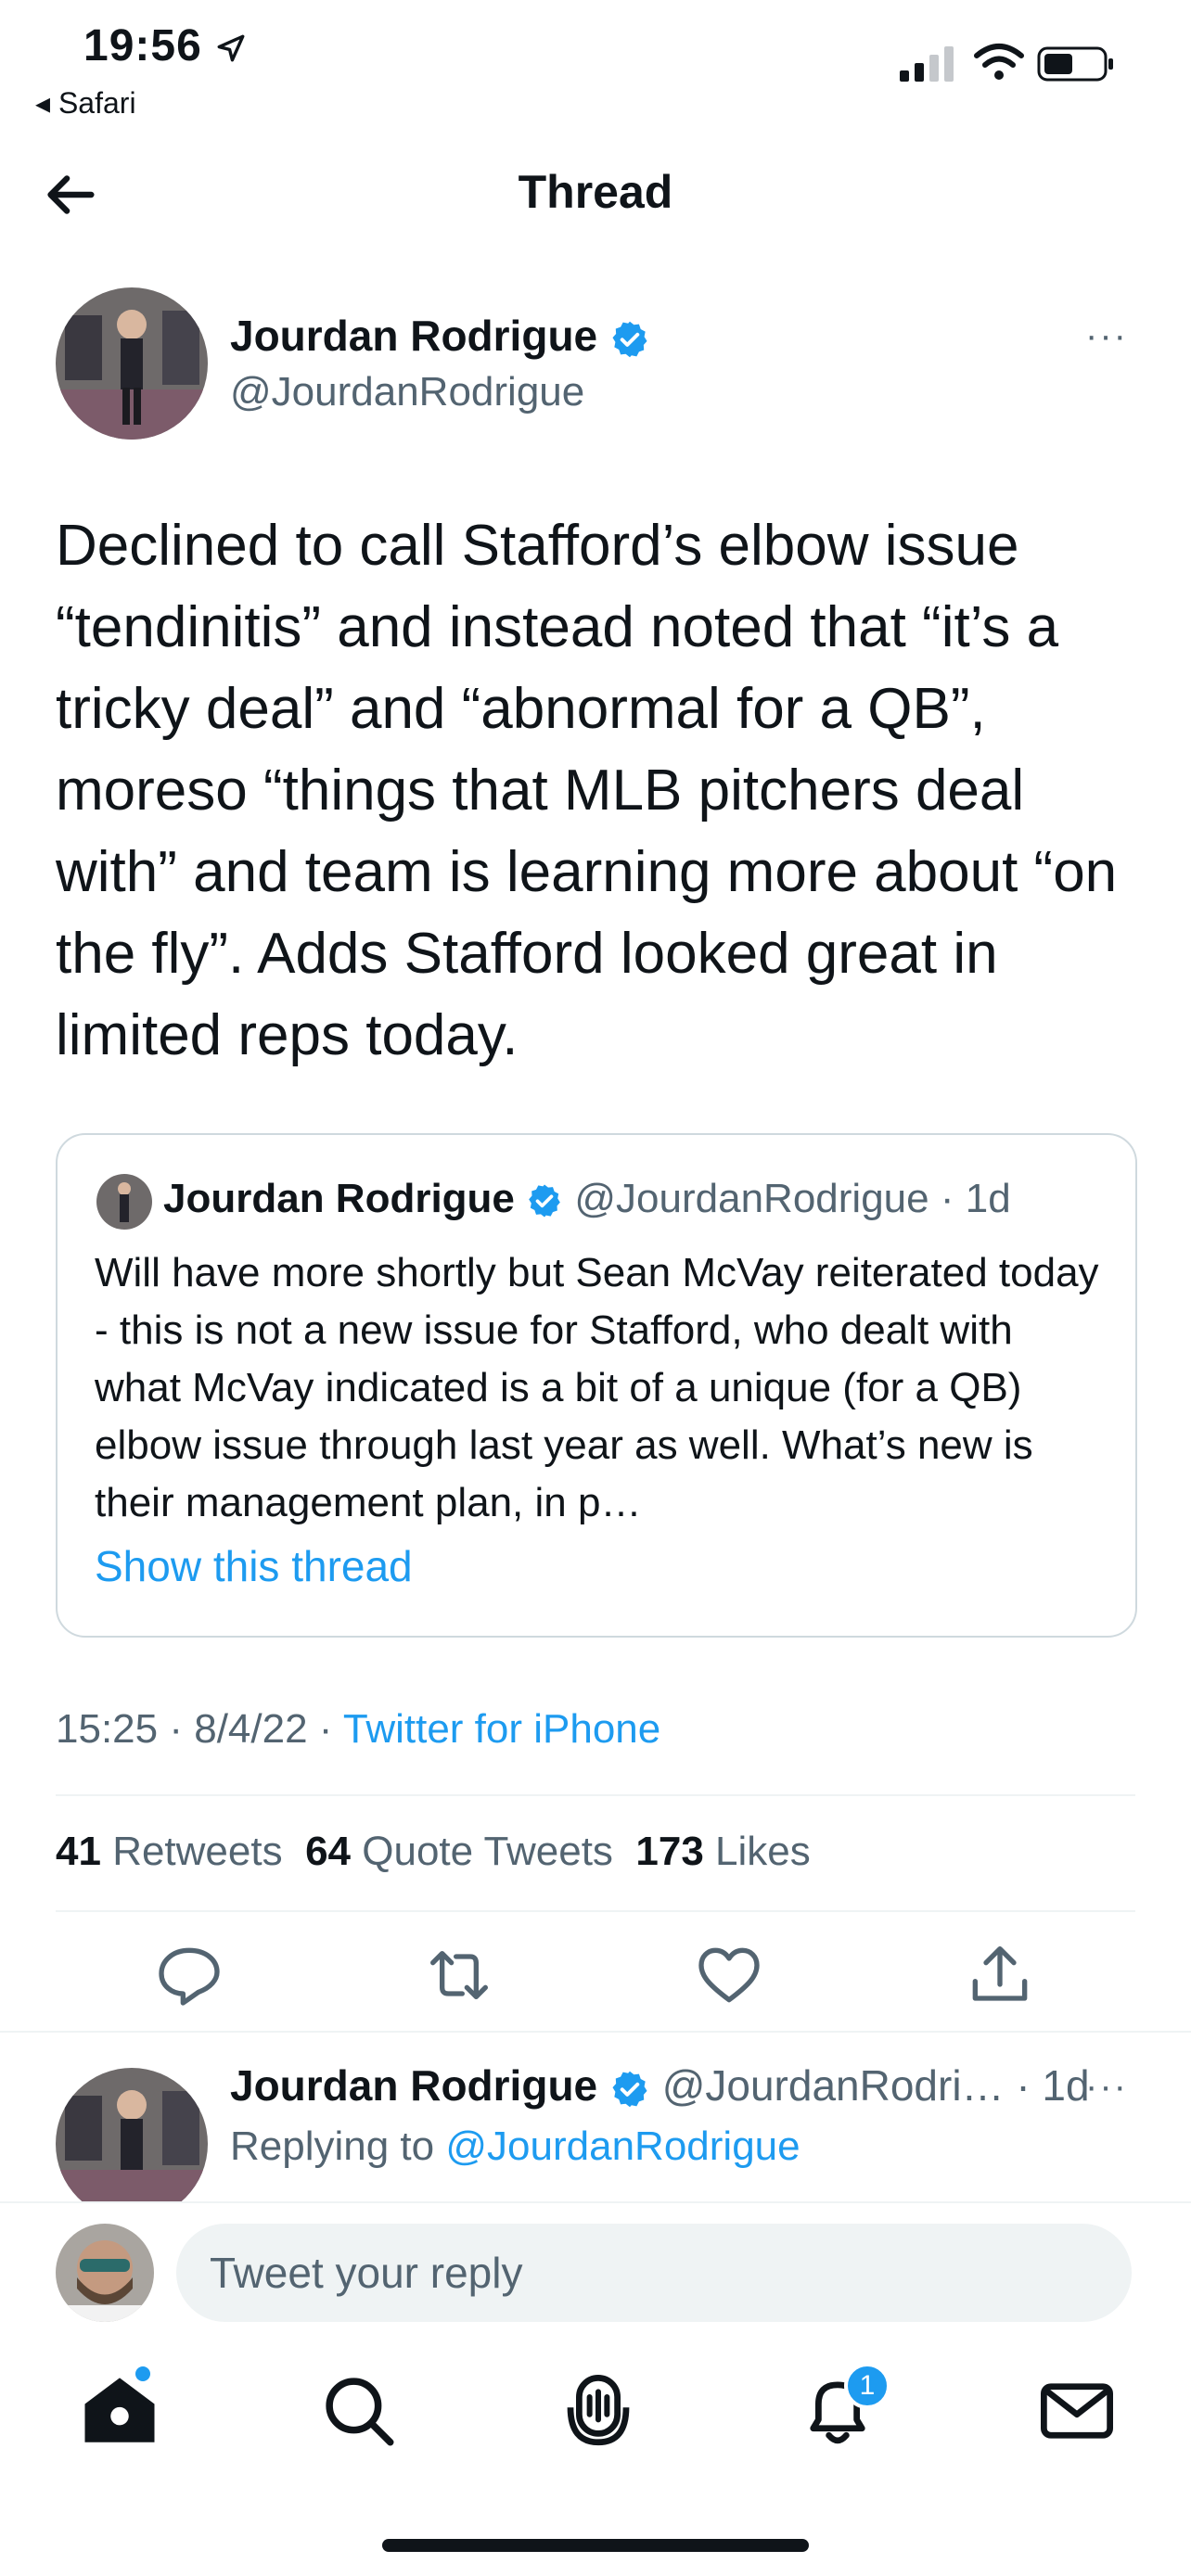 The height and width of the screenshot is (2576, 1191). I want to click on engagement-counts: 41 Retweets 64 Quote Tweets 173 Likes, so click(433, 1852).